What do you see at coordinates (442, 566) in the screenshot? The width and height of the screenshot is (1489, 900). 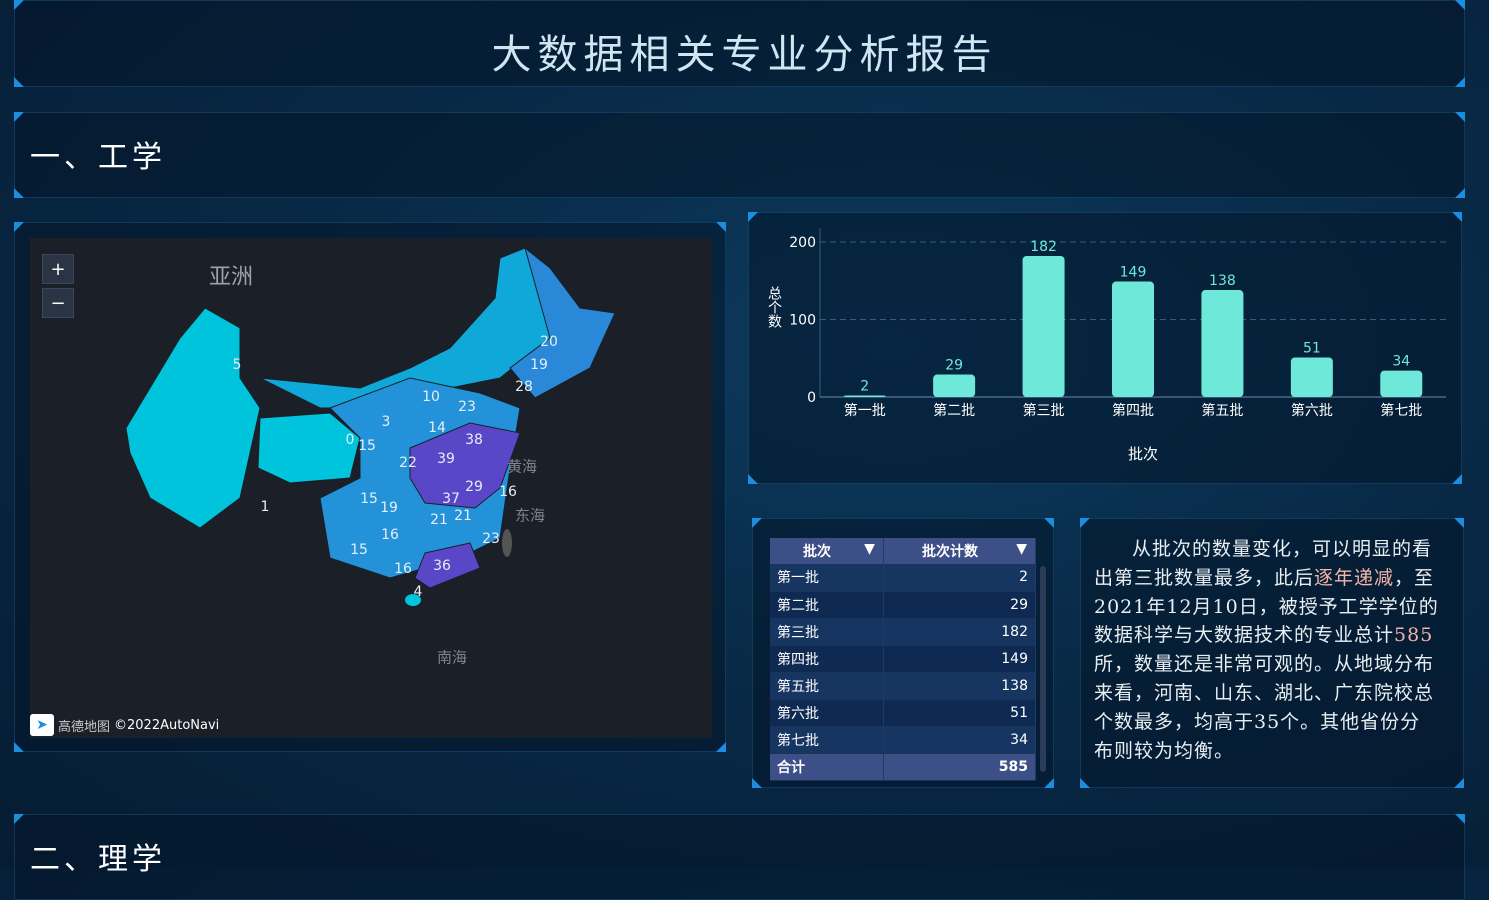 I see `province-value-label: 36` at bounding box center [442, 566].